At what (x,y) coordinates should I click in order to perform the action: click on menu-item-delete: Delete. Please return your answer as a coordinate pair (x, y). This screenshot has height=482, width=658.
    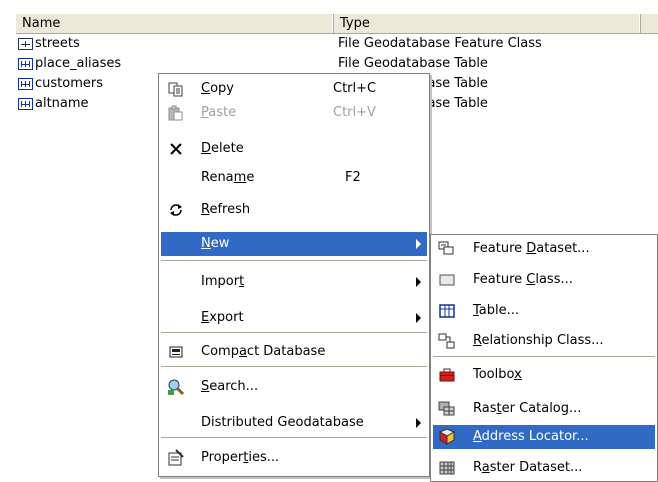
    Looking at the image, I should click on (294, 149).